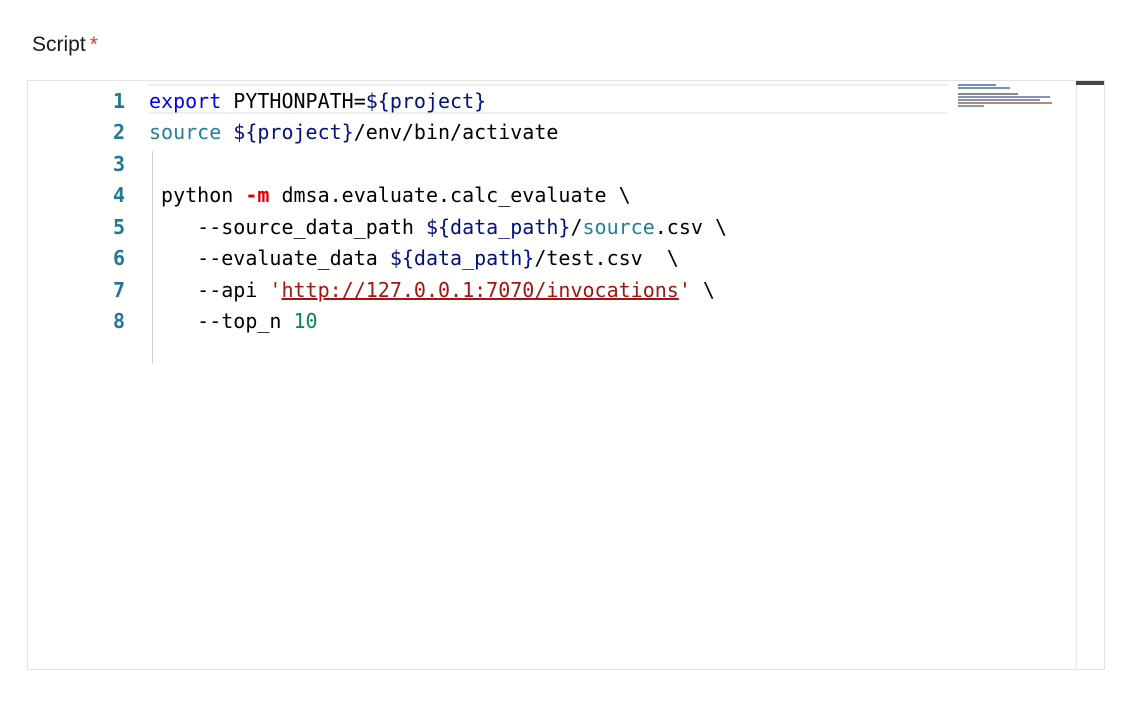 The height and width of the screenshot is (720, 1123). I want to click on evaluate-data-arg: --evaluate_data, so click(269, 258).